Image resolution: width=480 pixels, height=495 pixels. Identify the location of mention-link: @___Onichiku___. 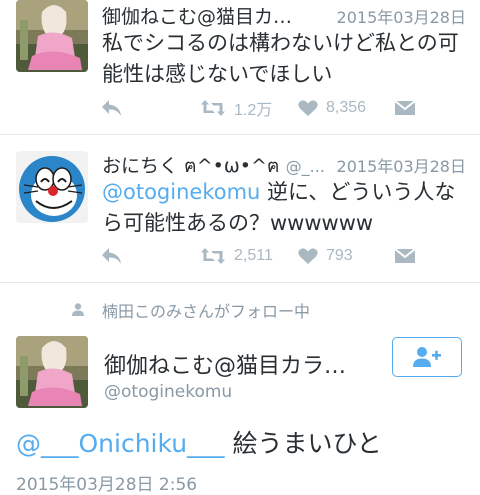
(120, 443).